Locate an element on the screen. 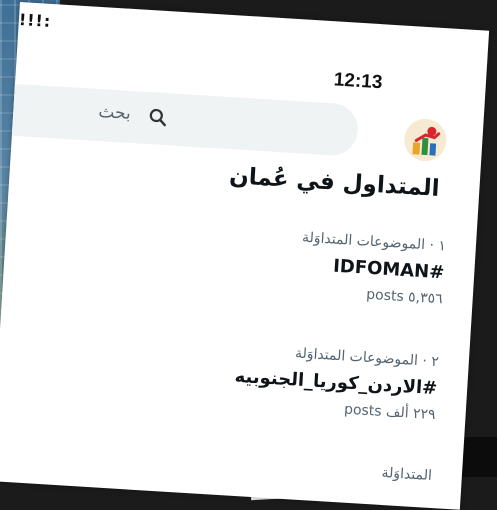  trend-post-count: ٥,٣٥٦ posts is located at coordinates (404, 297).